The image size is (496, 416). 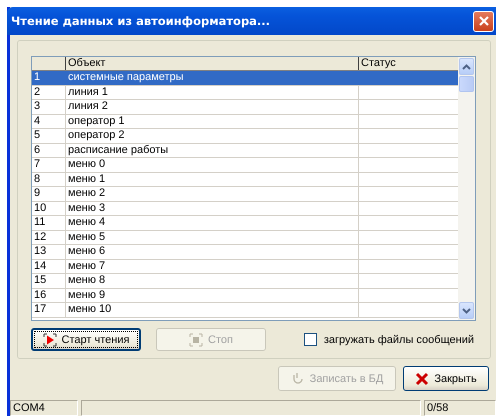 I want to click on close-button, so click(x=483, y=21).